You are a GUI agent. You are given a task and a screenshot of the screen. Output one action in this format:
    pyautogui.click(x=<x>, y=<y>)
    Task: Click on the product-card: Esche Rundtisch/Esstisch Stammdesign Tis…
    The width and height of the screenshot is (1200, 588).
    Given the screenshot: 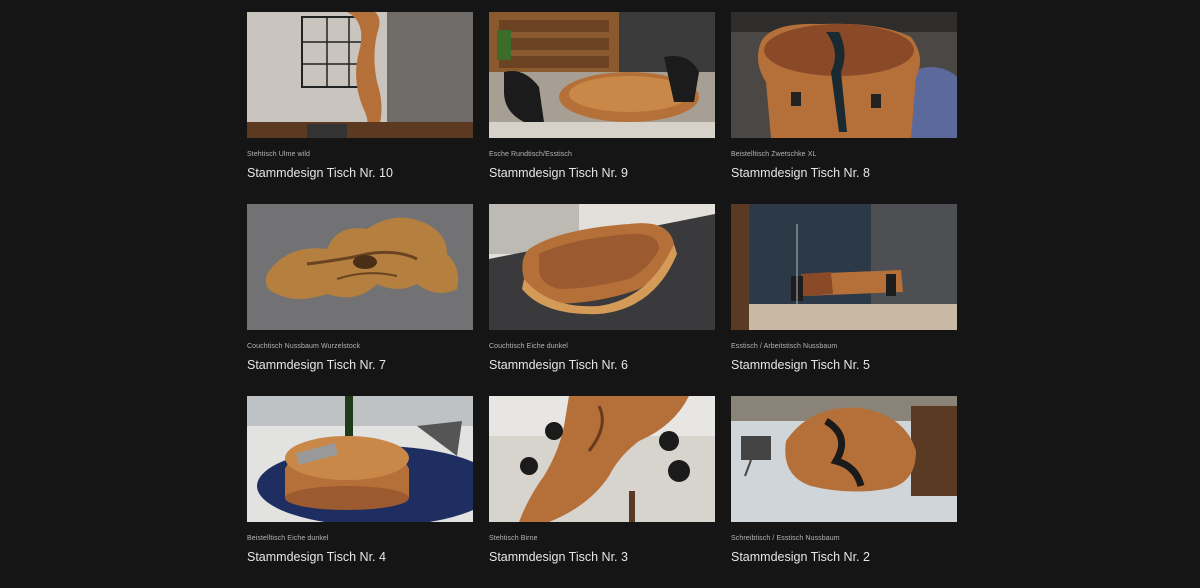 What is the action you would take?
    pyautogui.click(x=602, y=108)
    